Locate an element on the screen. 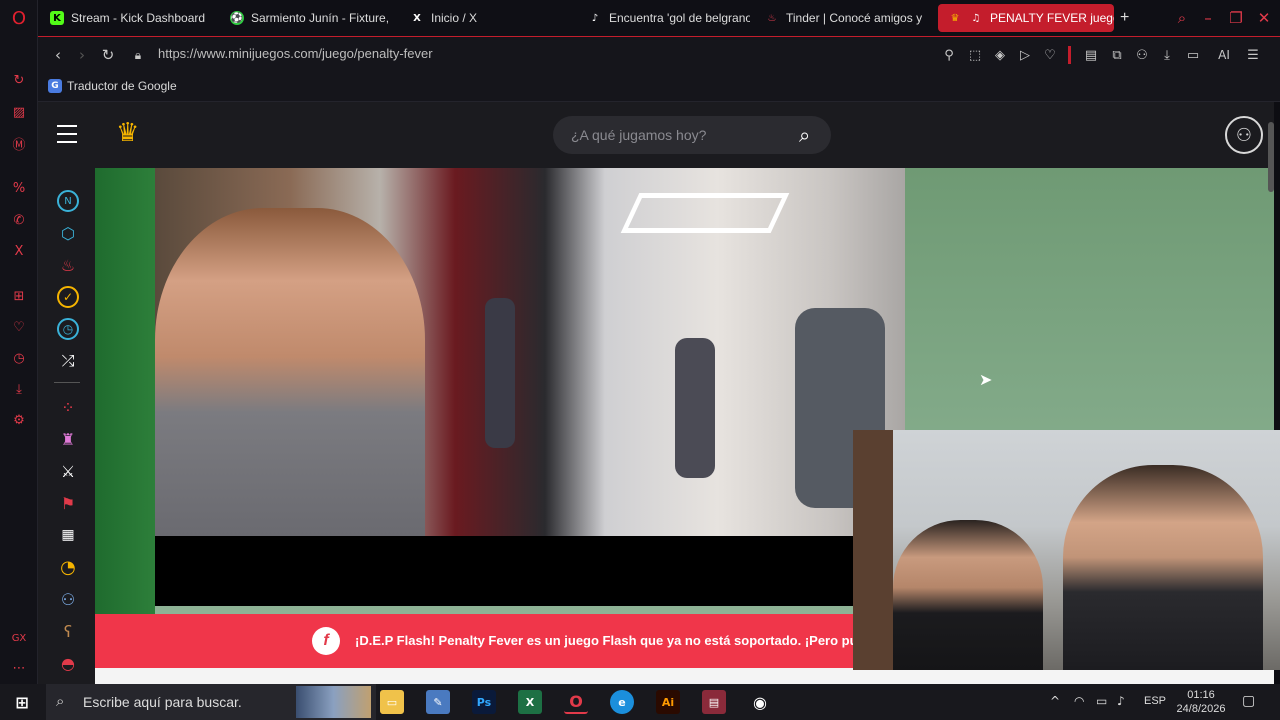  nav-flag-icon: ⚑ is located at coordinates (68, 503).